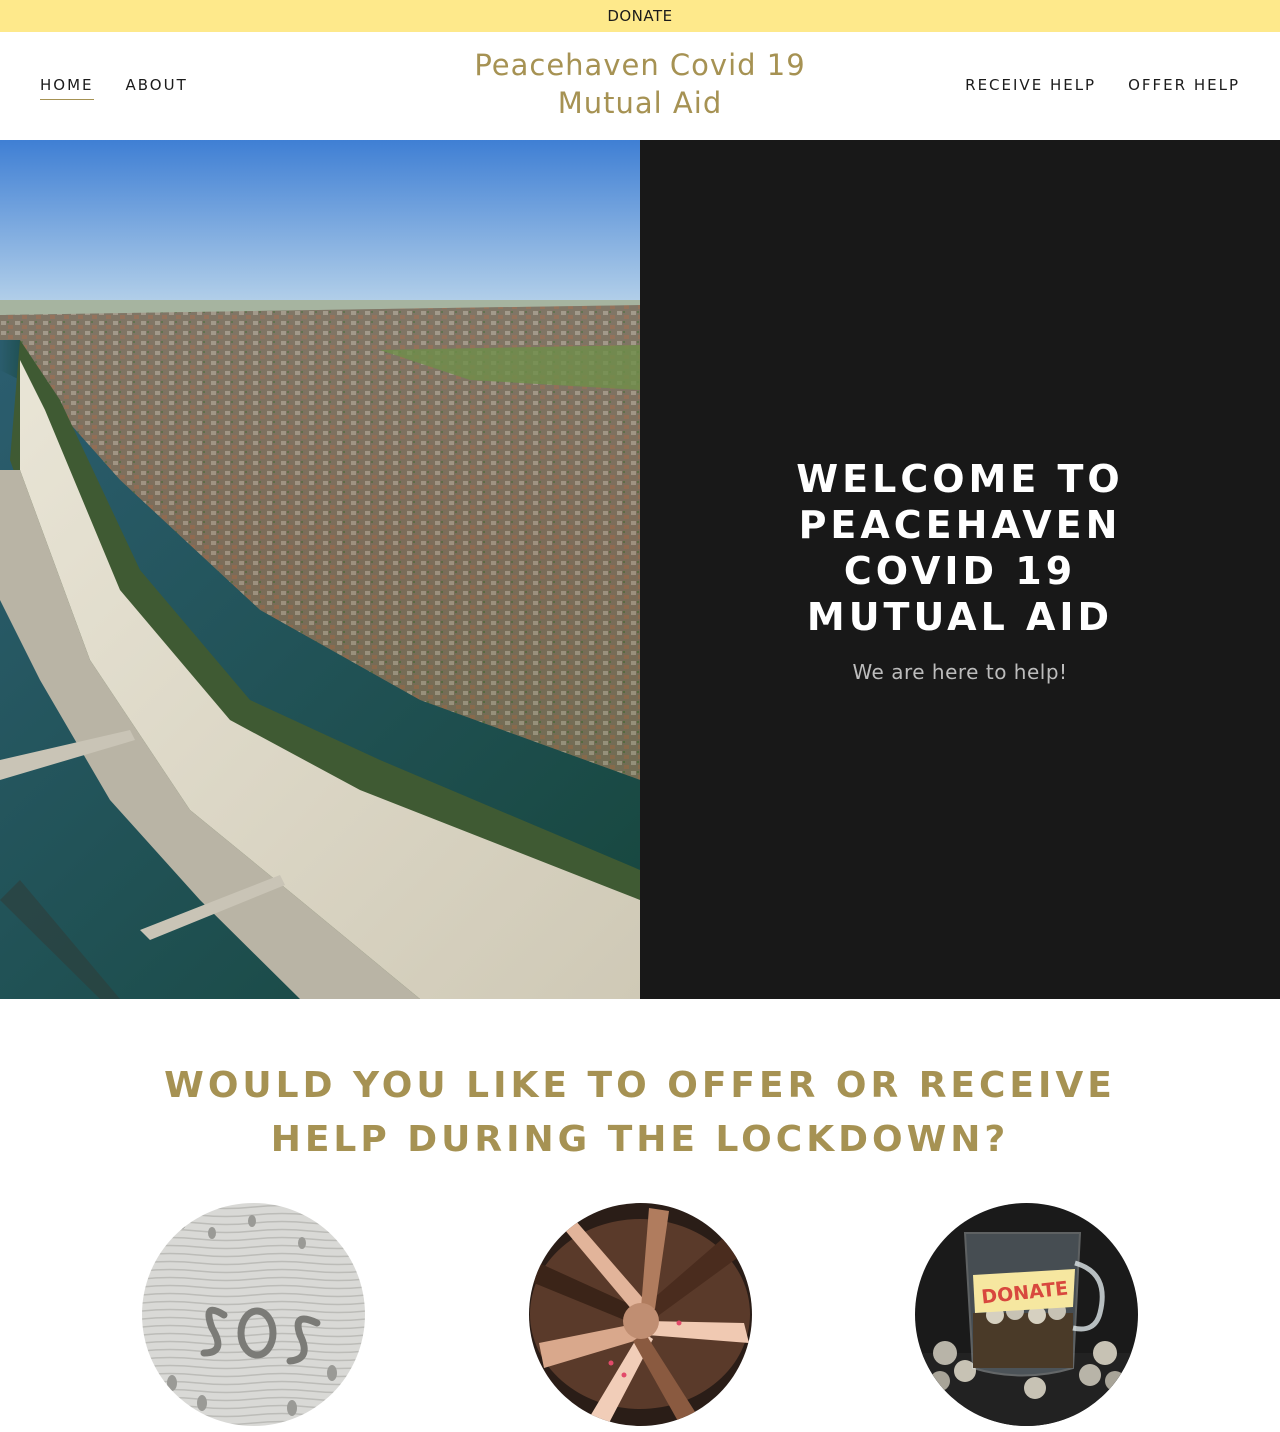 The image size is (1280, 1432). I want to click on site-title-line-1: Peacehaven Covid 19, so click(640, 65).